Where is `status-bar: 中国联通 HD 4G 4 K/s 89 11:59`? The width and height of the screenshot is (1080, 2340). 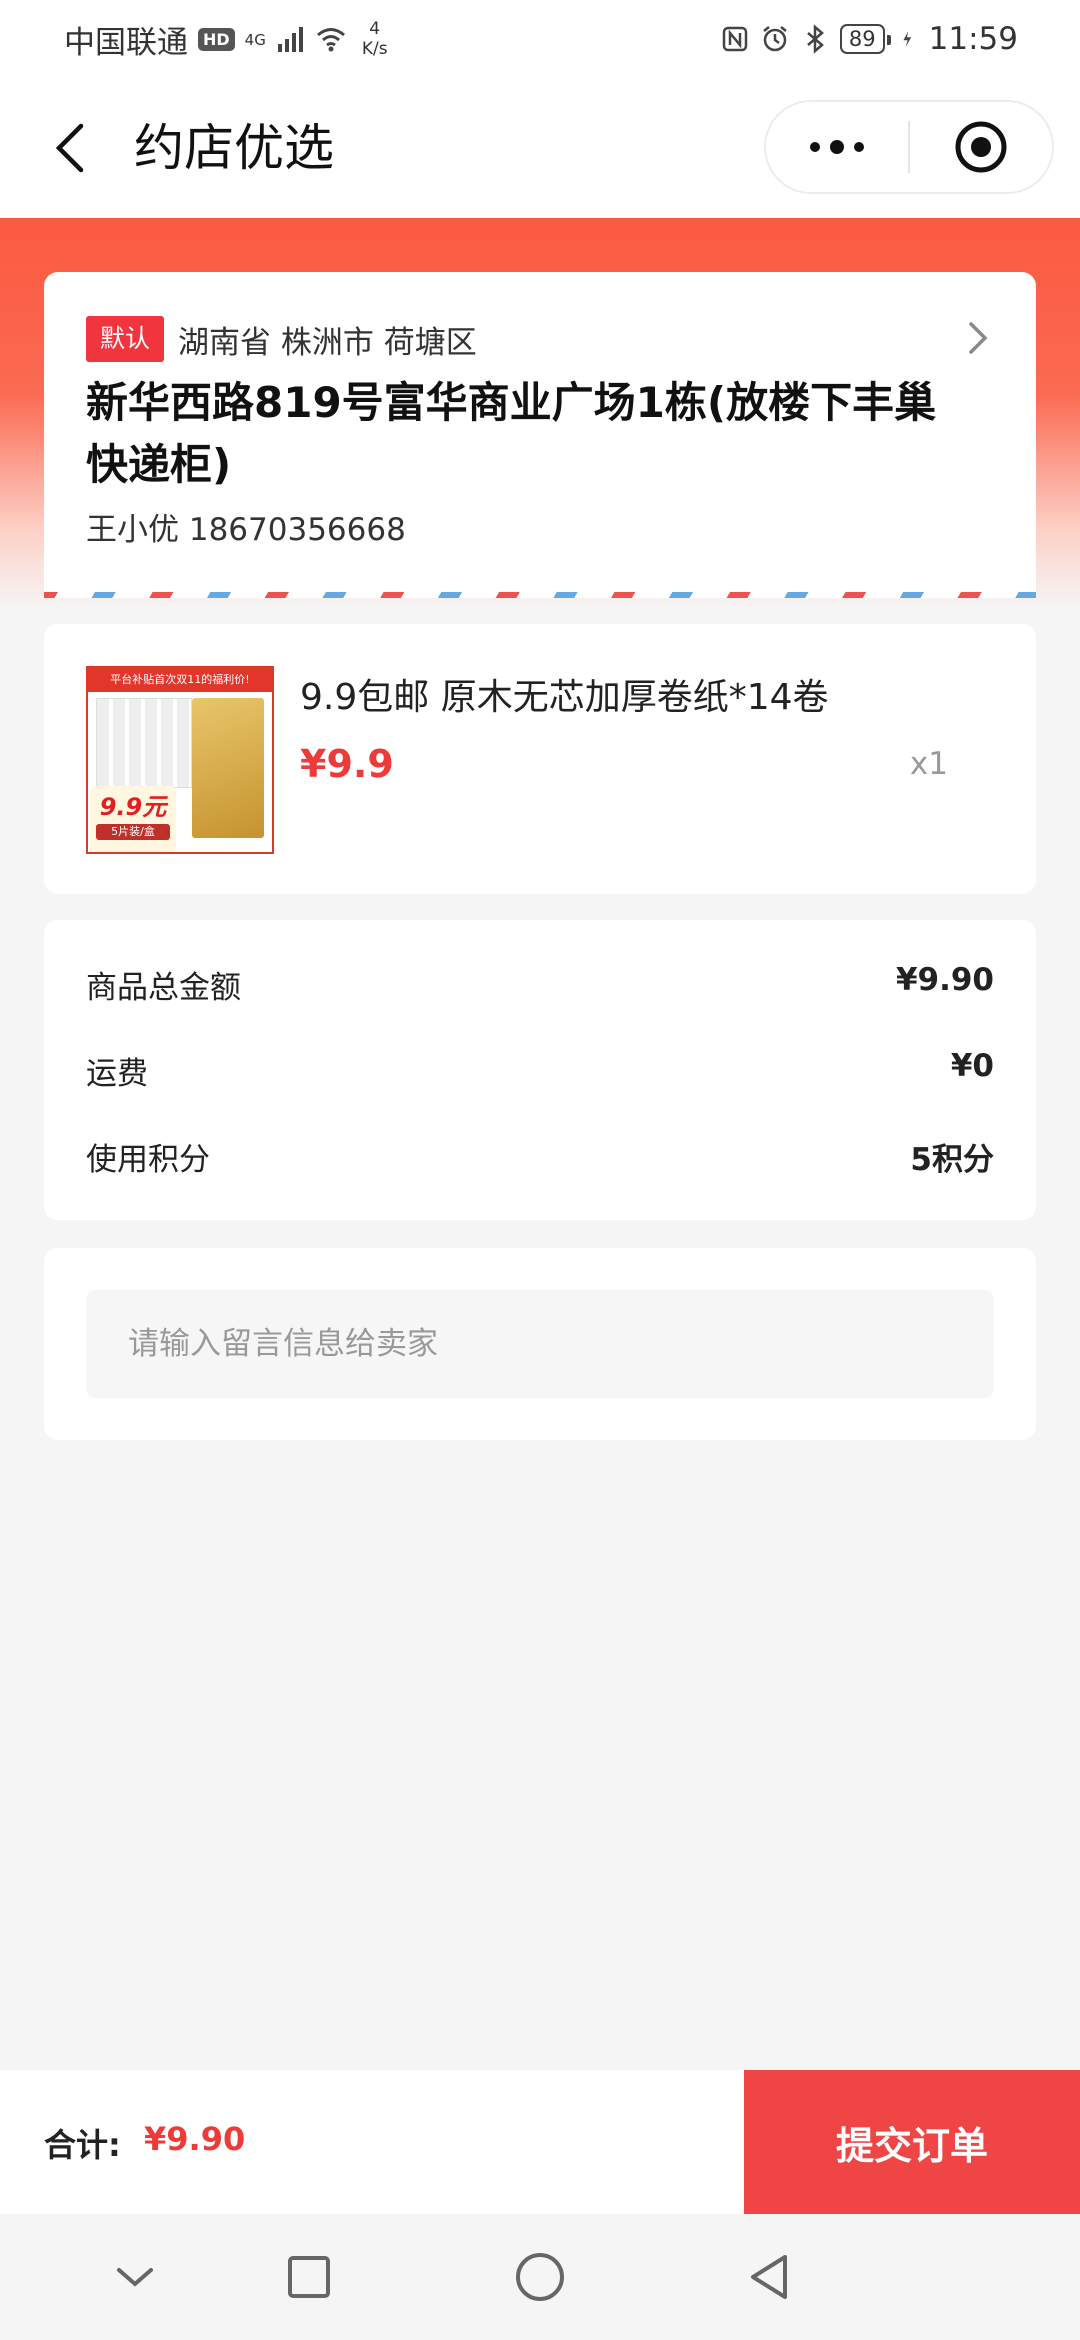
status-bar: 中国联通 HD 4G 4 K/s 89 11:59 is located at coordinates (540, 39).